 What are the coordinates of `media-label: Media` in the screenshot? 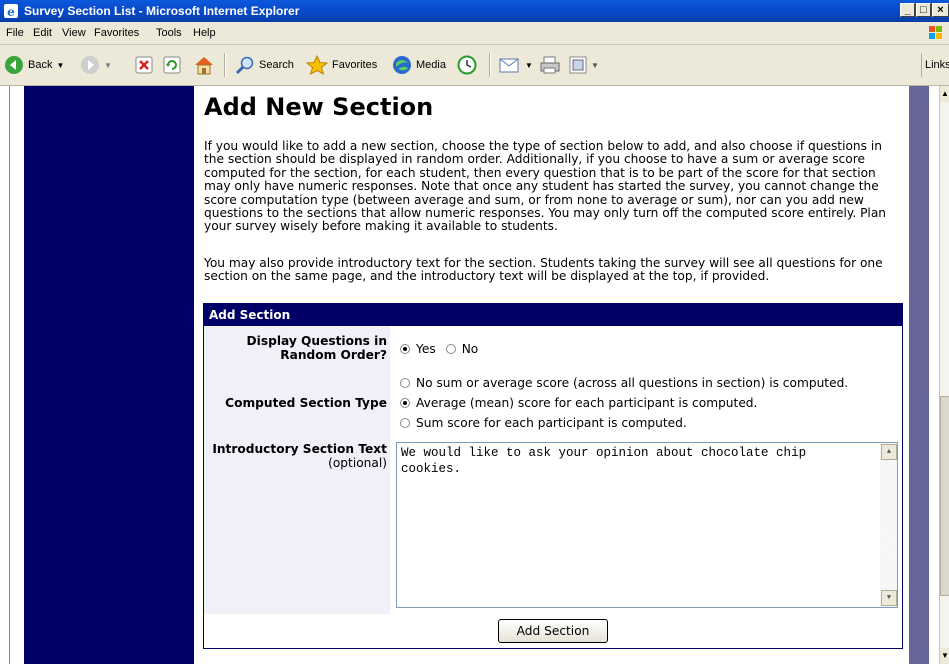 It's located at (431, 65).